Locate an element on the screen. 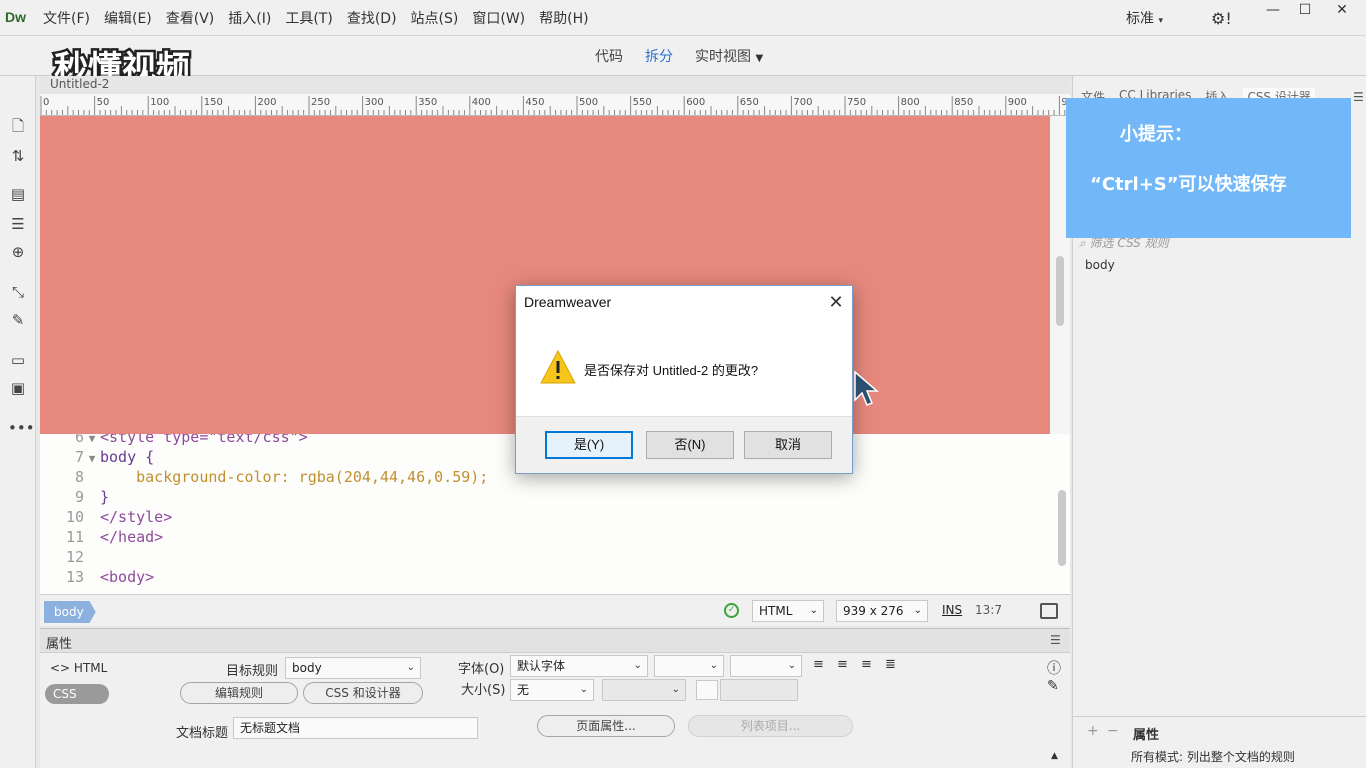  size-value: 无 is located at coordinates (523, 690).